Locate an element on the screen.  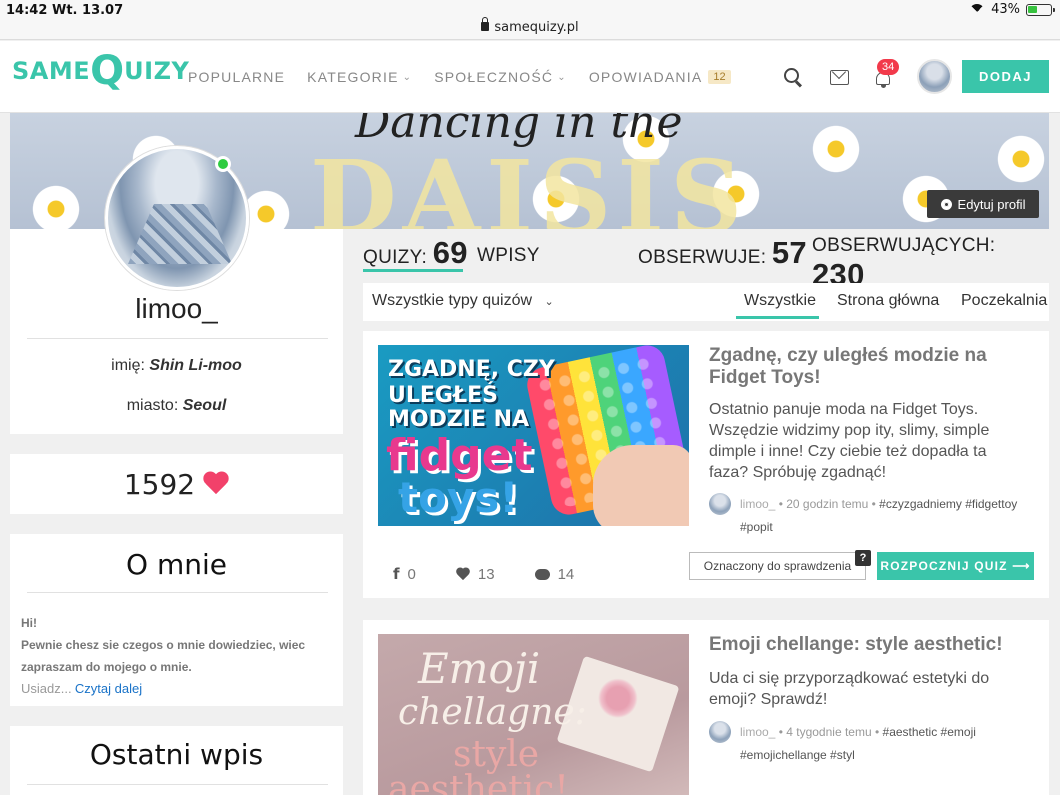
help-icon: ? is located at coordinates (863, 558).